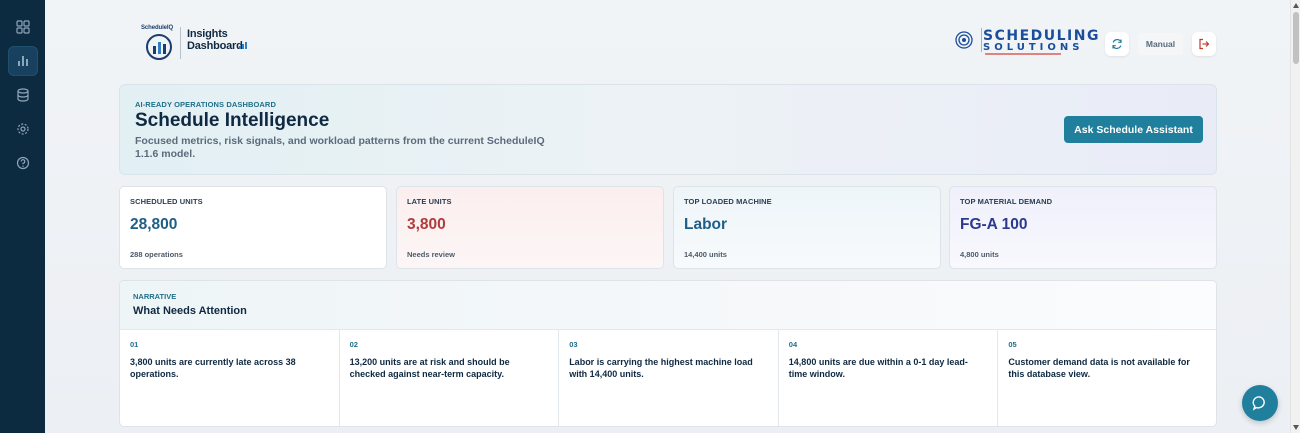 The image size is (1300, 433). What do you see at coordinates (530, 227) in the screenshot?
I see `metric-card-late-units: LATE UNITS 3,800 Needs review` at bounding box center [530, 227].